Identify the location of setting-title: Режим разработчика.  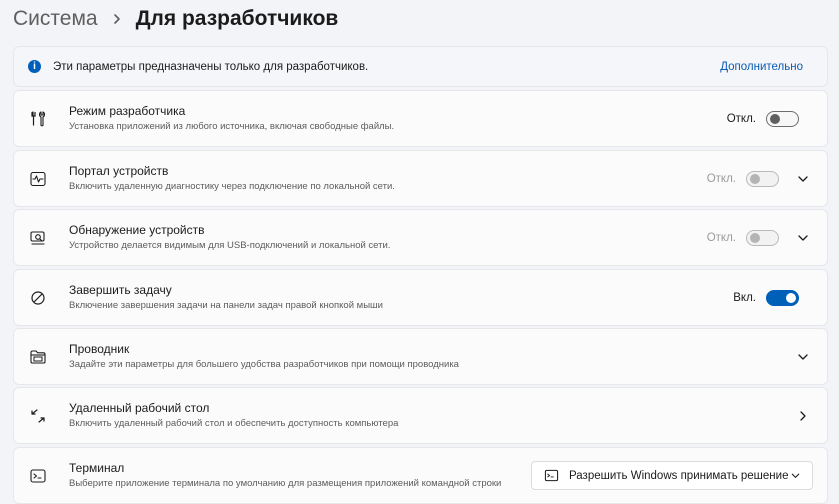
(127, 111).